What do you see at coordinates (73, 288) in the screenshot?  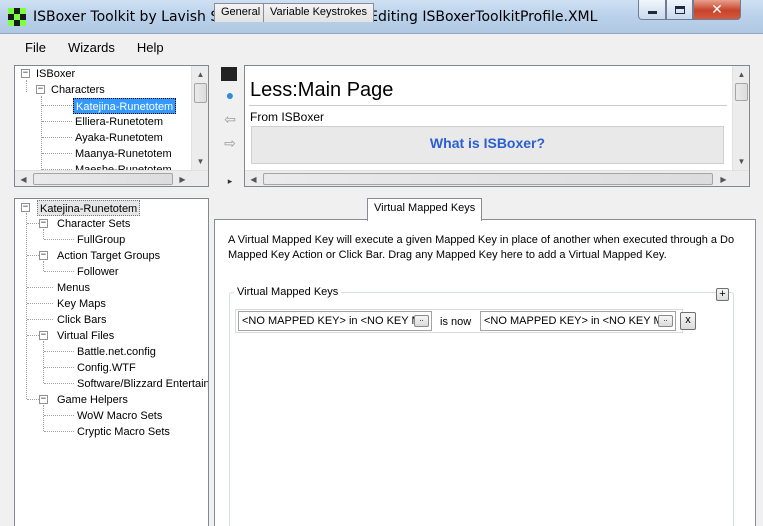 I see `tree-item-menus: Menus` at bounding box center [73, 288].